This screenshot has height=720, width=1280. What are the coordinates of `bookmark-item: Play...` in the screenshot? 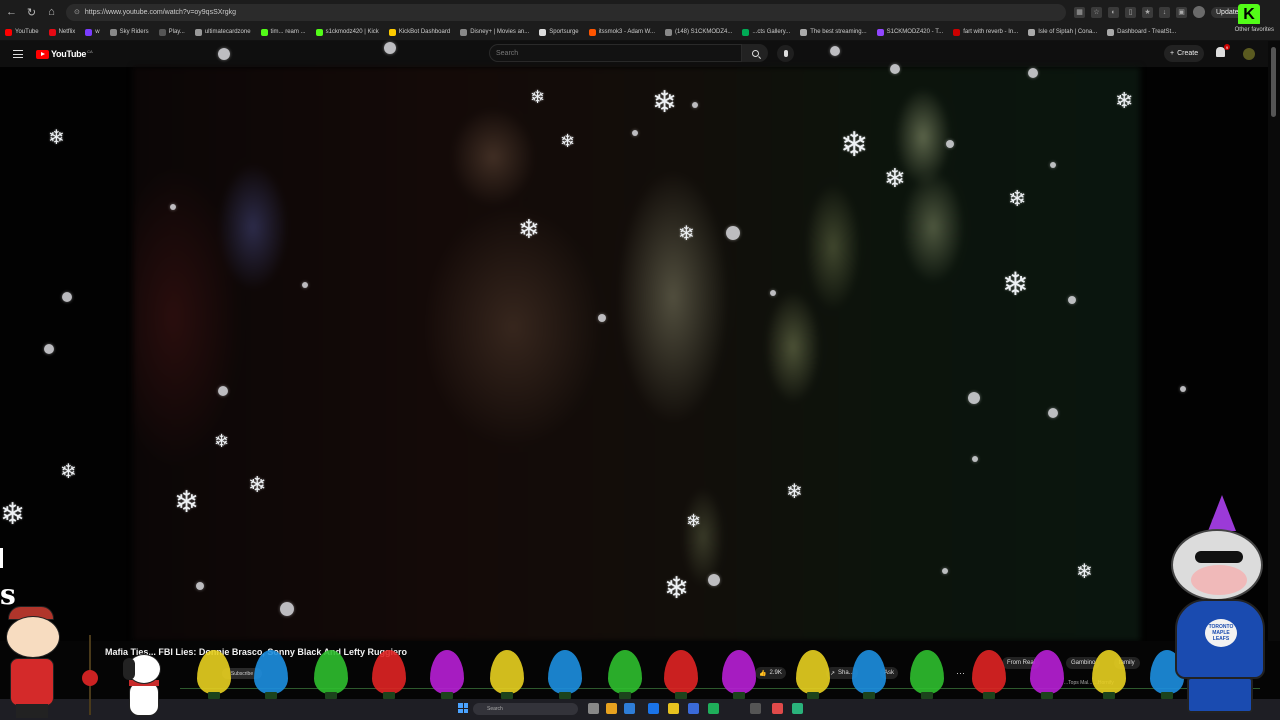 It's located at (172, 32).